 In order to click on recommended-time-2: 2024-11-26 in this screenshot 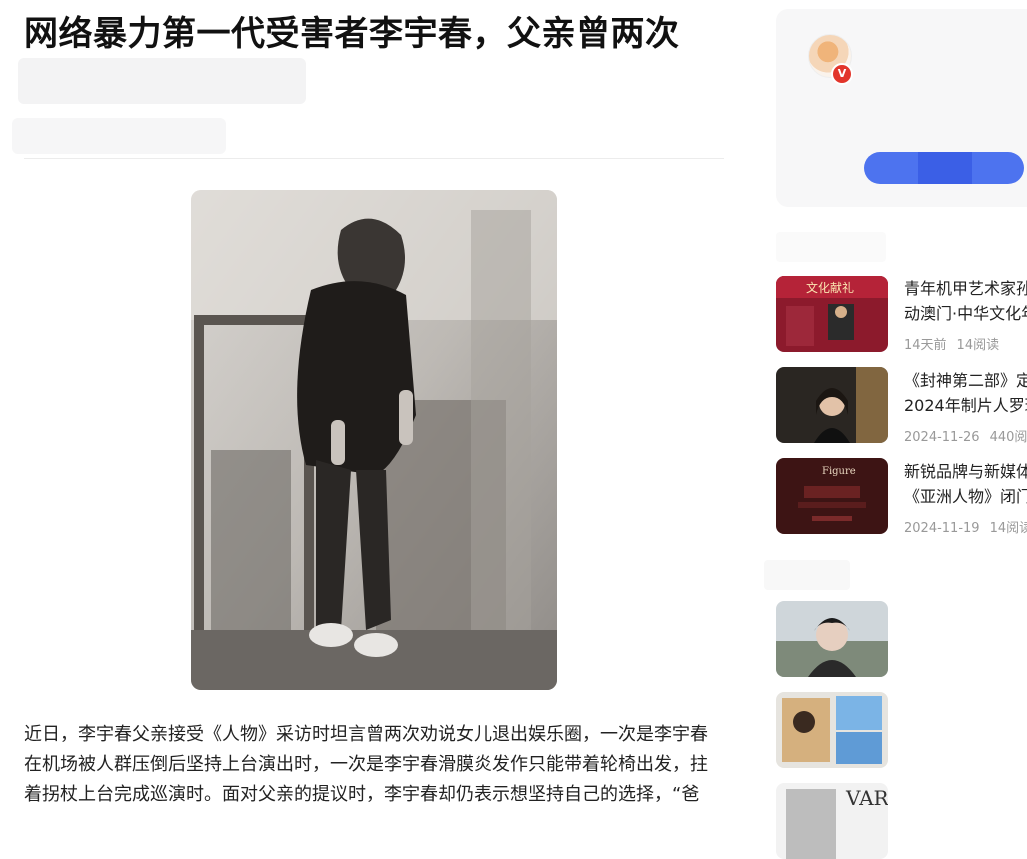, I will do `click(942, 437)`.